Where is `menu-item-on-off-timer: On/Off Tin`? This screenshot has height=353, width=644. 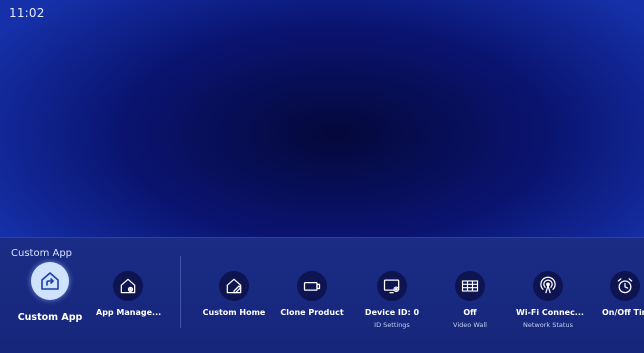 menu-item-on-off-timer: On/Off Tin is located at coordinates (621, 294).